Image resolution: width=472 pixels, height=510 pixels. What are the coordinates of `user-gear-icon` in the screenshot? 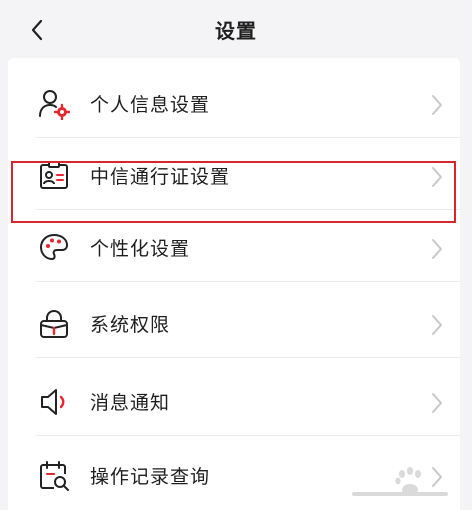 It's located at (54, 105).